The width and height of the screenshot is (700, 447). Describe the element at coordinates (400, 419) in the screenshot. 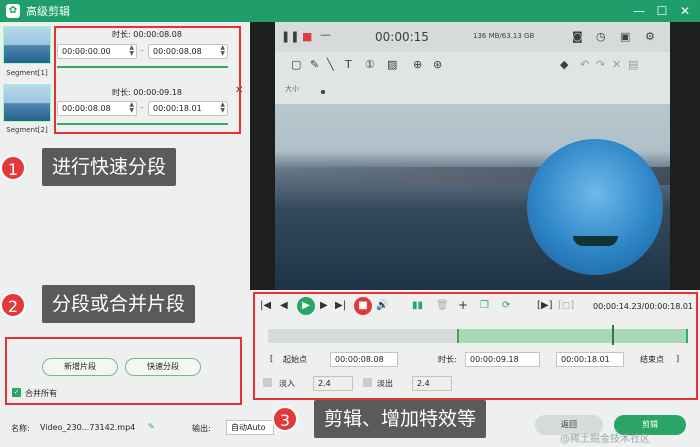

I see `callout-3: 剪辑、增加特效等` at that location.